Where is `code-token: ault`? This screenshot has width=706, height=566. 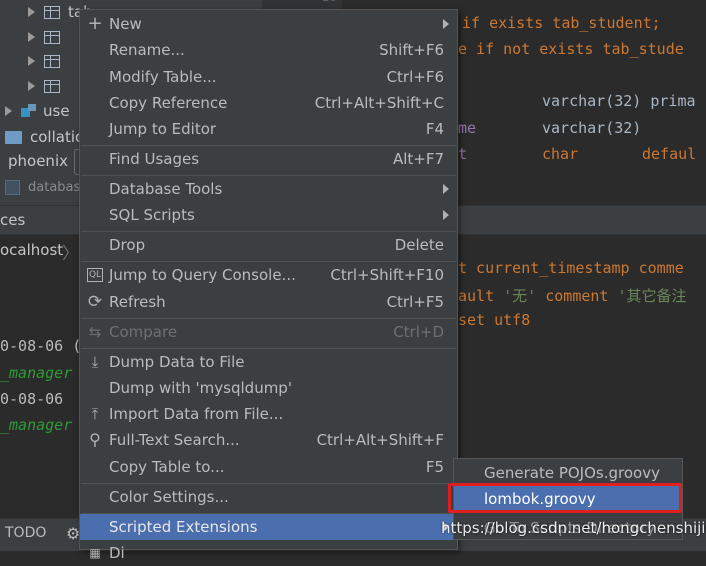 code-token: ault is located at coordinates (476, 296).